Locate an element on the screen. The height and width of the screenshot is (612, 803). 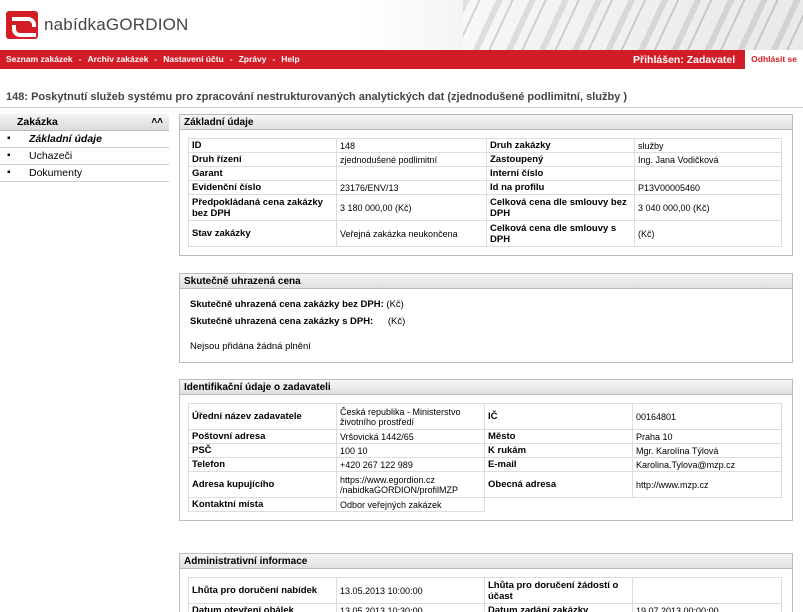
field-label: K rukám is located at coordinates (558, 450).